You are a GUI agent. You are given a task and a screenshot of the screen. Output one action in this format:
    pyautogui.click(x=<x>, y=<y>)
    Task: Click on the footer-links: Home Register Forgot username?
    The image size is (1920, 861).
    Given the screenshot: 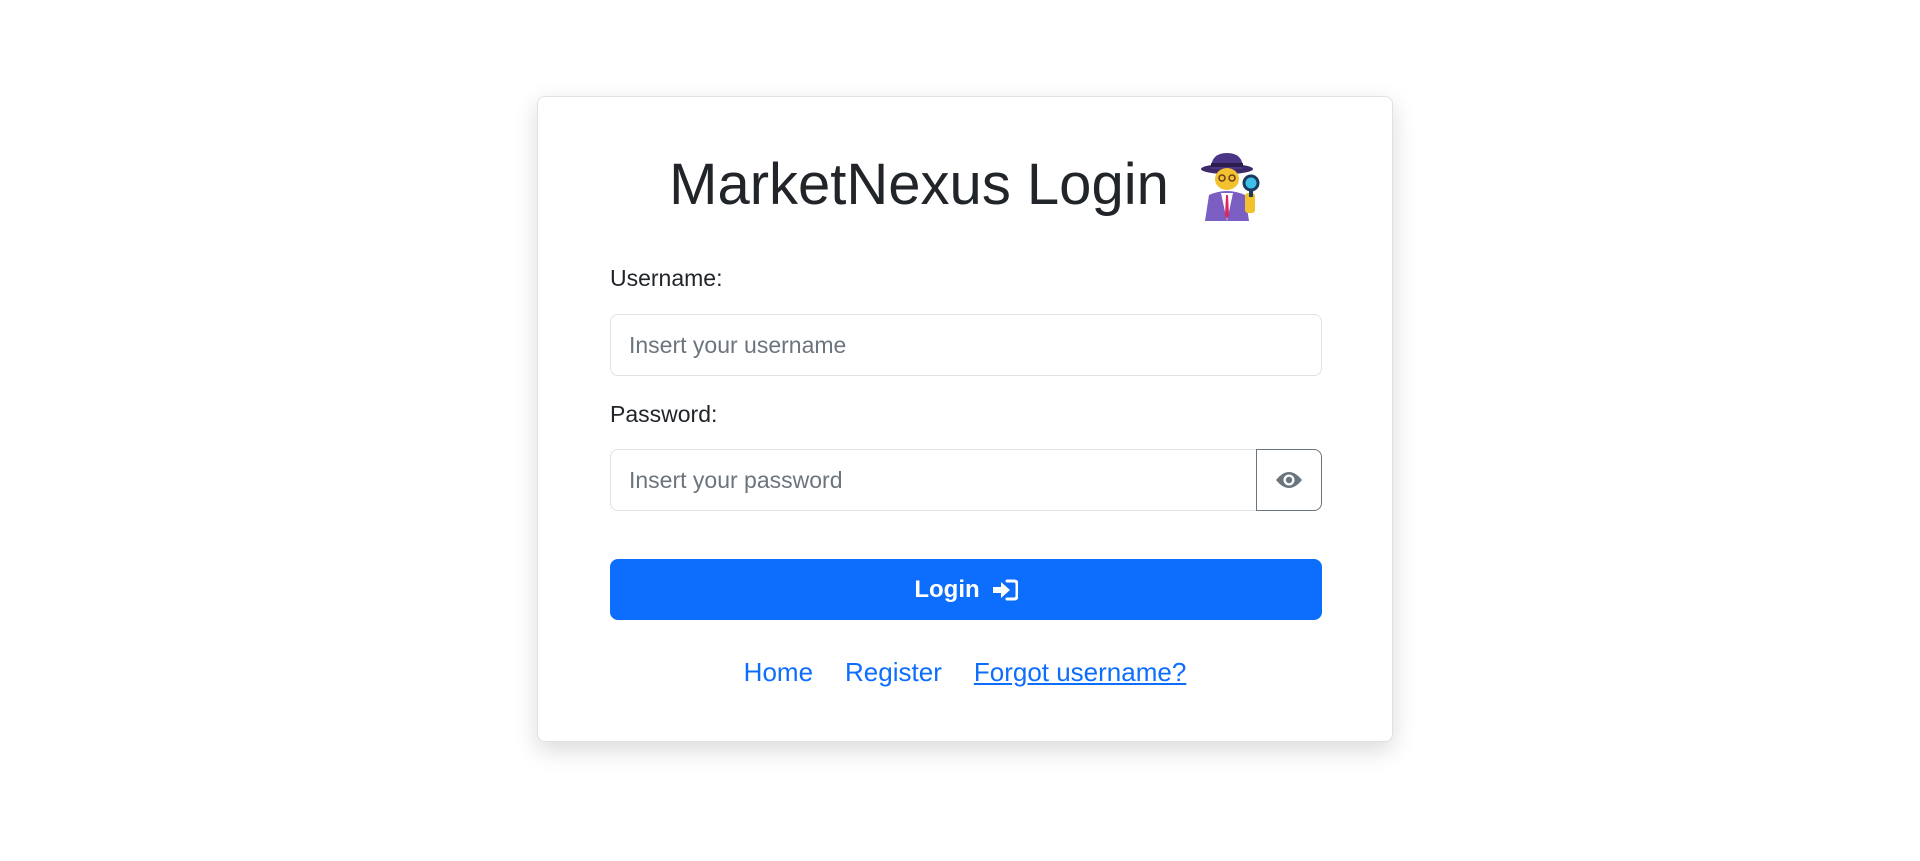 What is the action you would take?
    pyautogui.click(x=965, y=672)
    